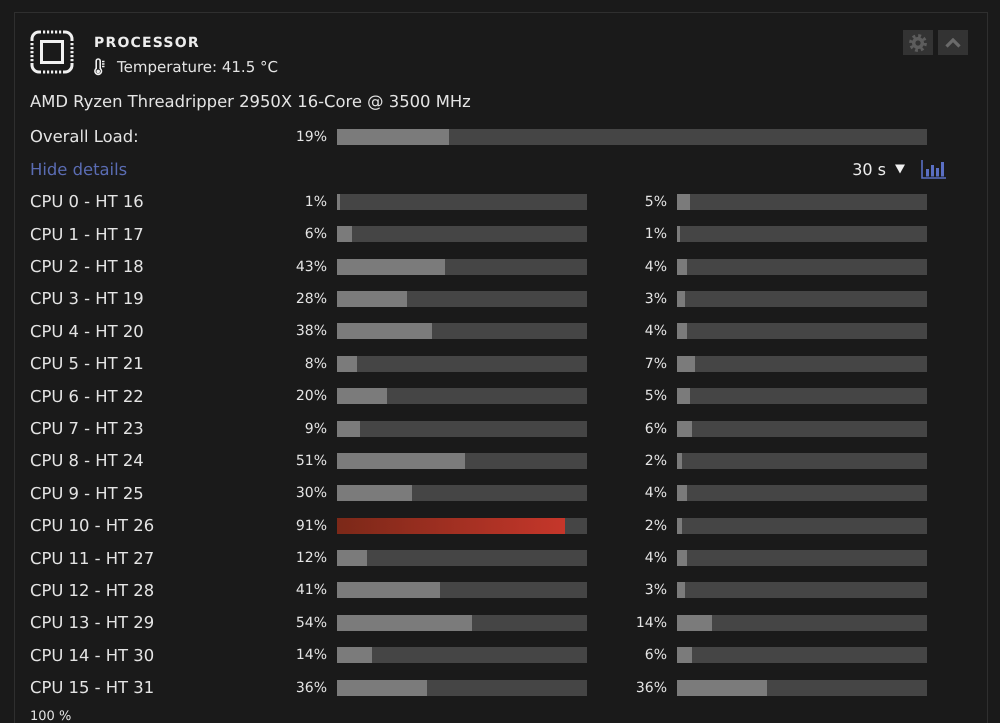  What do you see at coordinates (312, 396) in the screenshot?
I see `load-percent: 20%` at bounding box center [312, 396].